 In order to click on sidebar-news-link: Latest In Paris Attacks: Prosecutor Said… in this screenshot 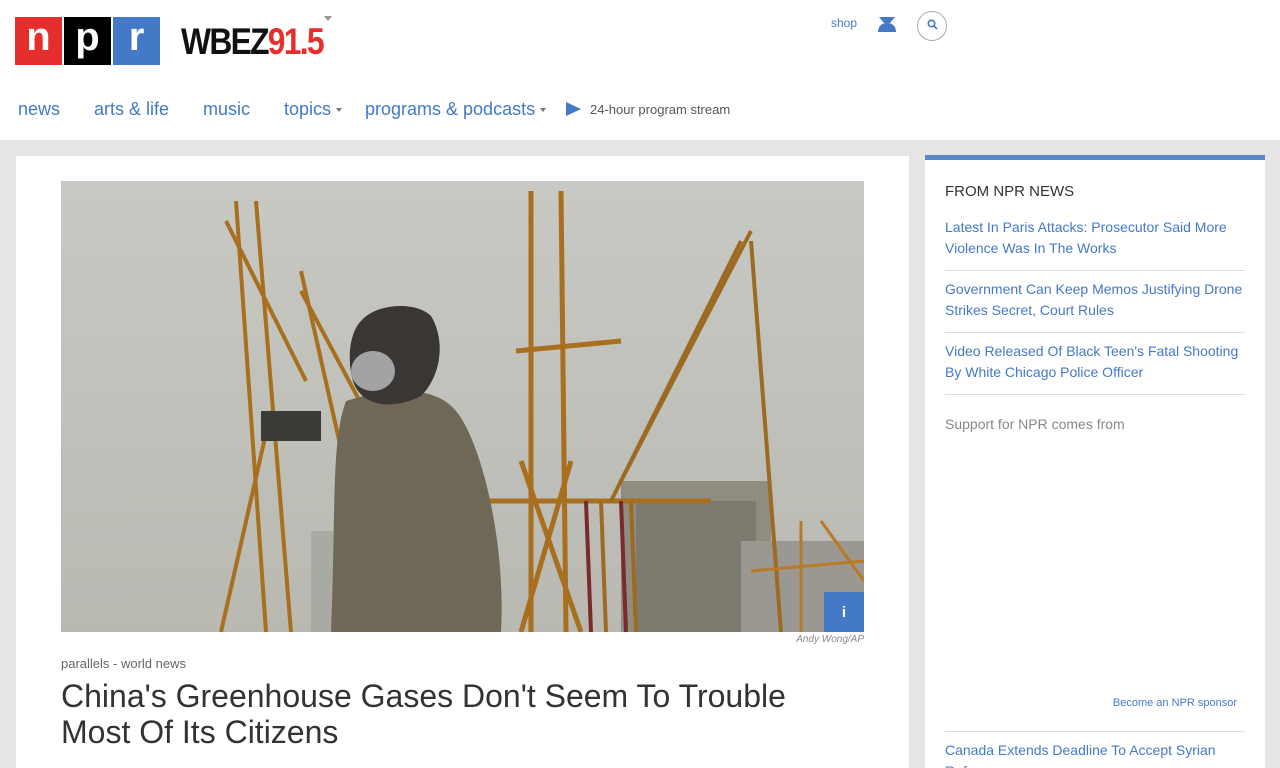, I will do `click(1095, 238)`.